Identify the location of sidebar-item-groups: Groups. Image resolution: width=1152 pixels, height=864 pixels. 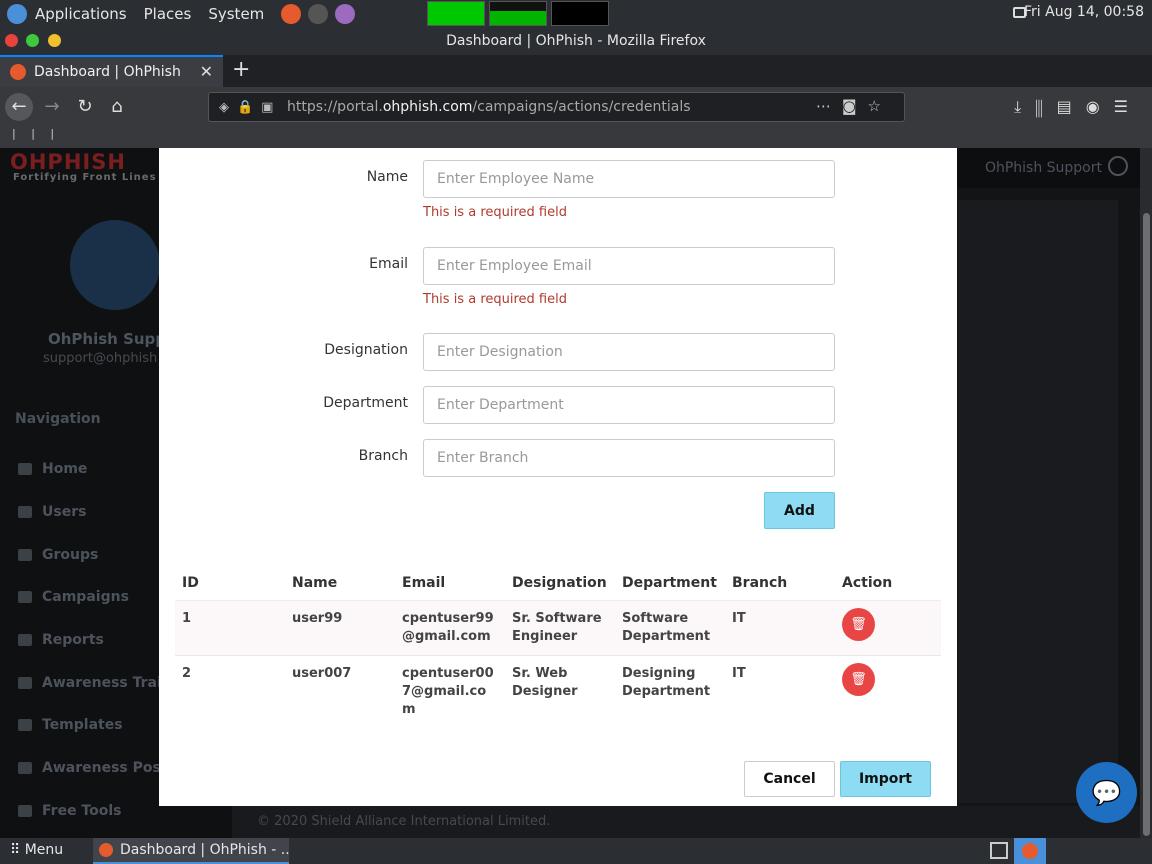
(93, 554).